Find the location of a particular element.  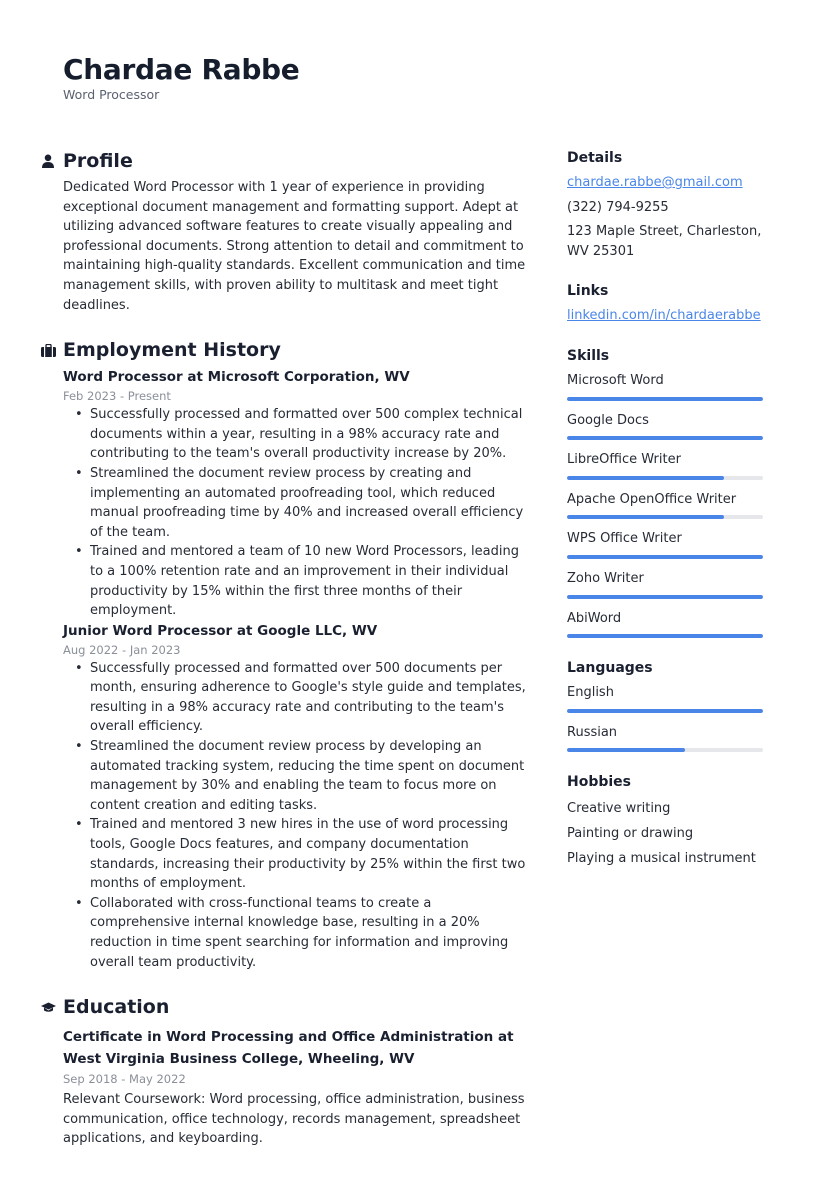

skill: Microsoft Word is located at coordinates (677, 386).